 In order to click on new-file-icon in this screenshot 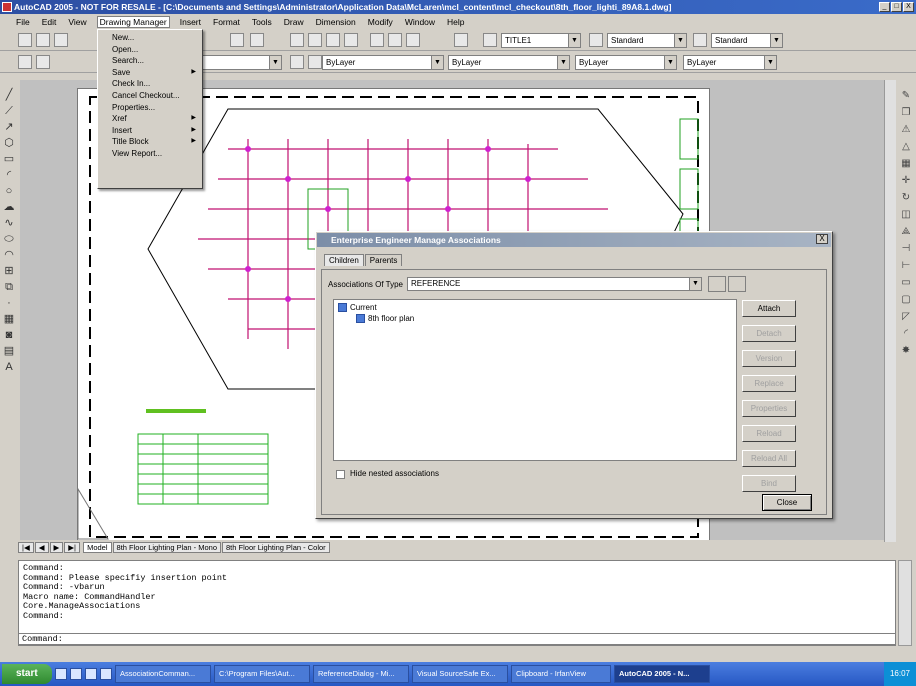, I will do `click(25, 40)`.